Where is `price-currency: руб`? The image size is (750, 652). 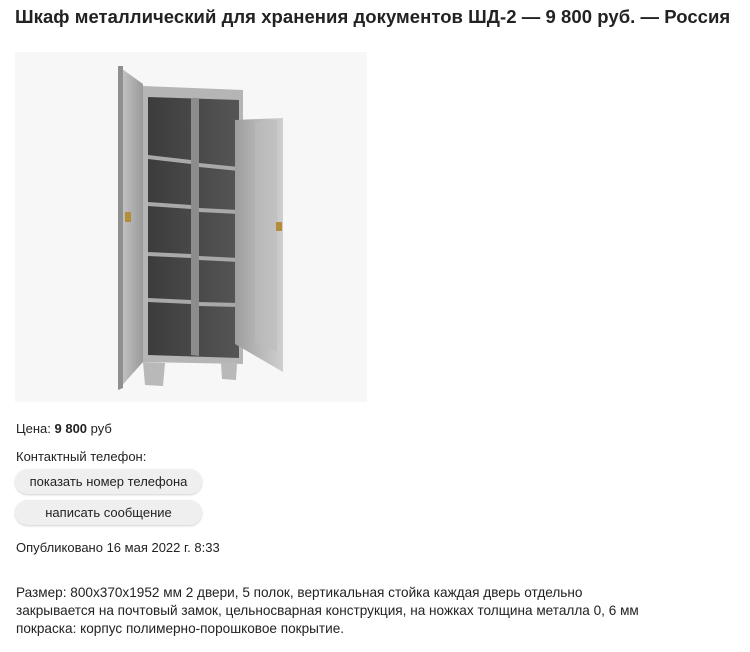
price-currency: руб is located at coordinates (101, 428).